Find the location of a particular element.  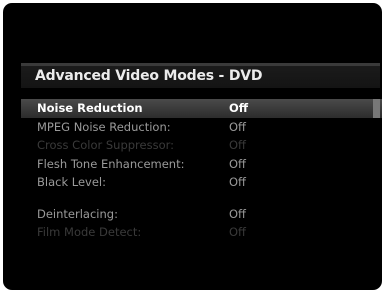

option-deinterlacing: Deinterlacing: Off is located at coordinates (201, 214).